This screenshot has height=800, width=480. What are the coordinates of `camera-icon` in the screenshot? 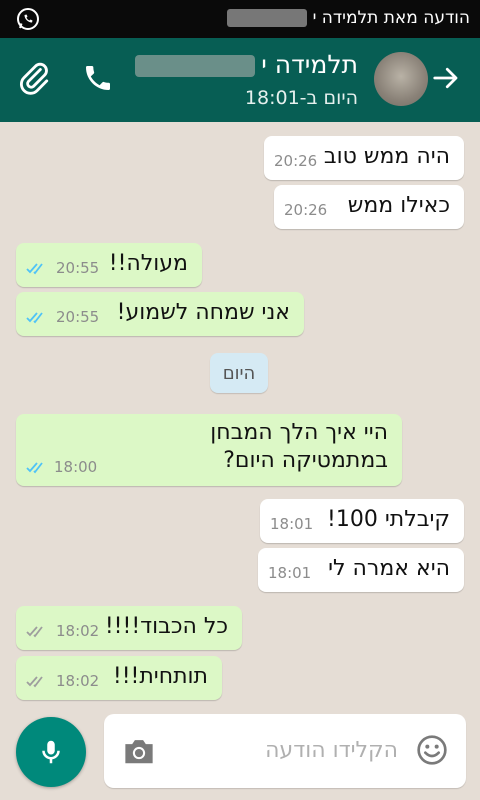 It's located at (139, 751).